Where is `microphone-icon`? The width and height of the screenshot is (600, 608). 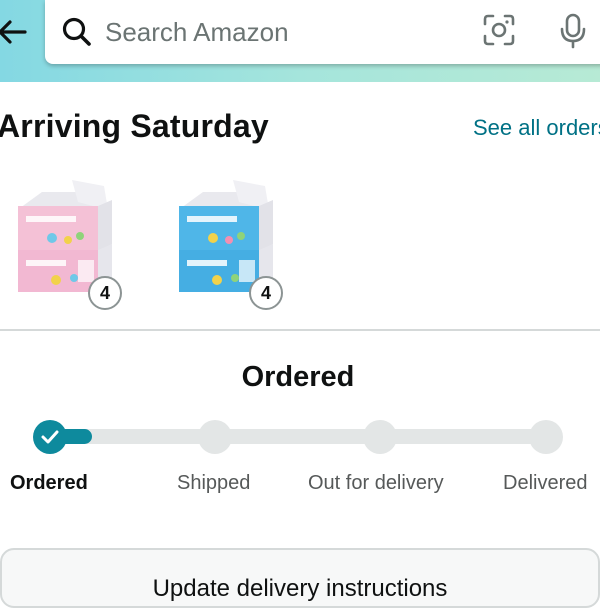
microphone-icon is located at coordinates (573, 31).